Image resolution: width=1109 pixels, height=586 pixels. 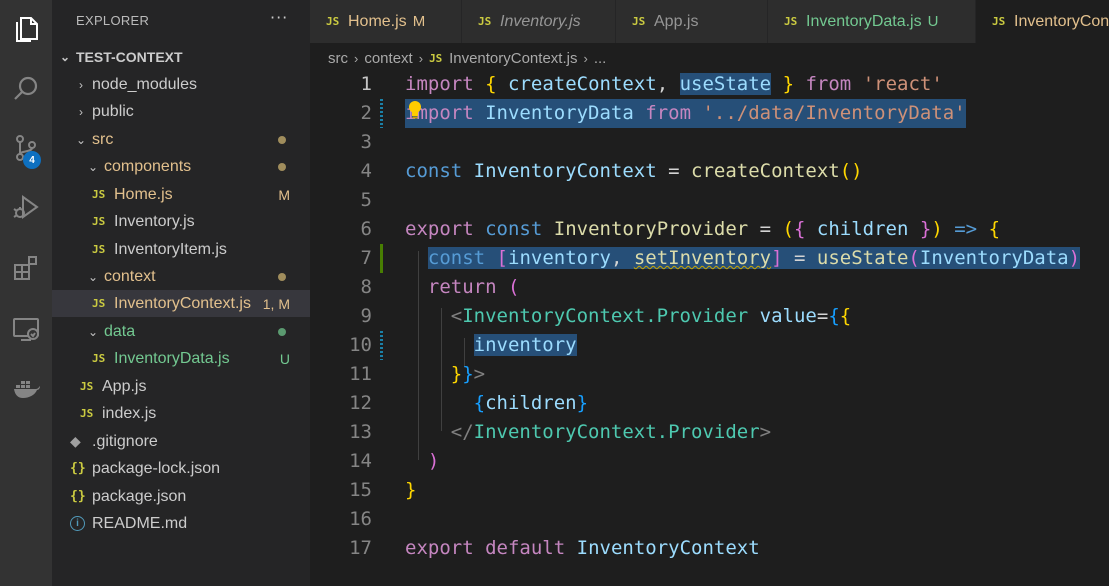 What do you see at coordinates (366, 84) in the screenshot?
I see `line-number: 1` at bounding box center [366, 84].